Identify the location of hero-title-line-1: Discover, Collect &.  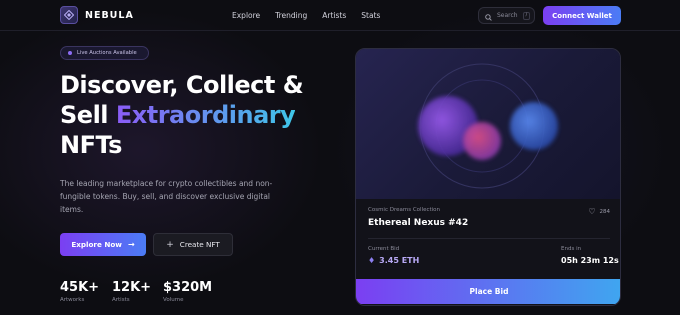
(182, 85).